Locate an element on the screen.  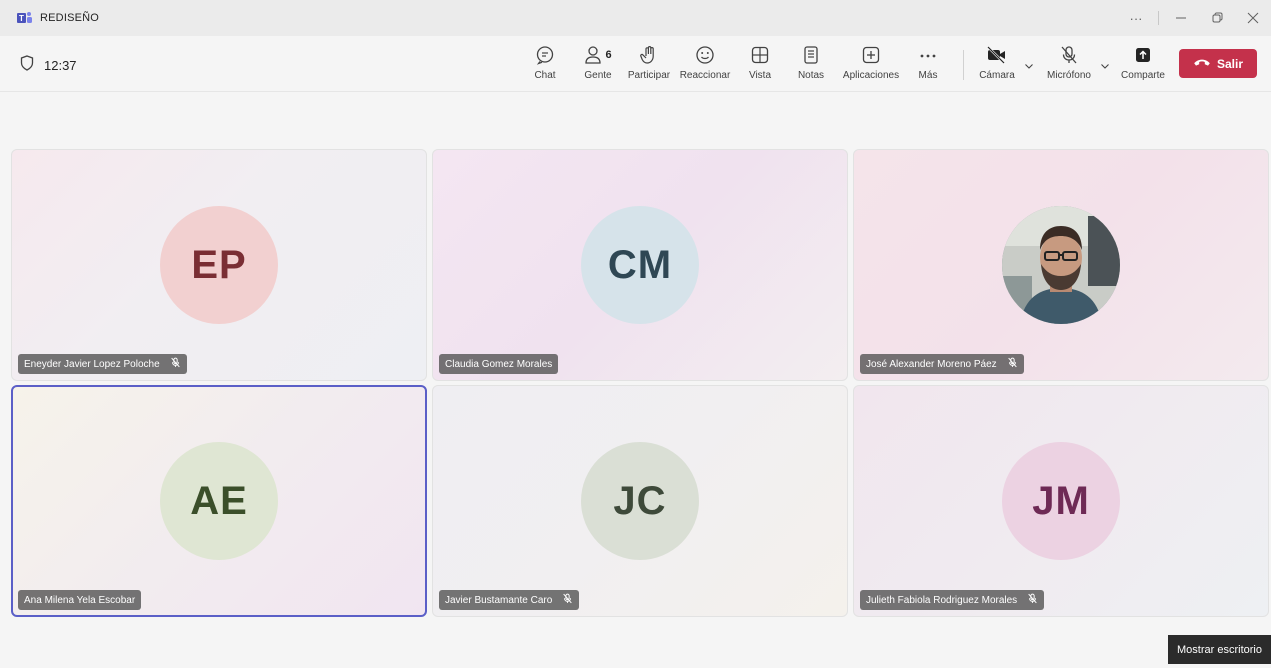
participant-name: Claudia Gomez Morales is located at coordinates (499, 364).